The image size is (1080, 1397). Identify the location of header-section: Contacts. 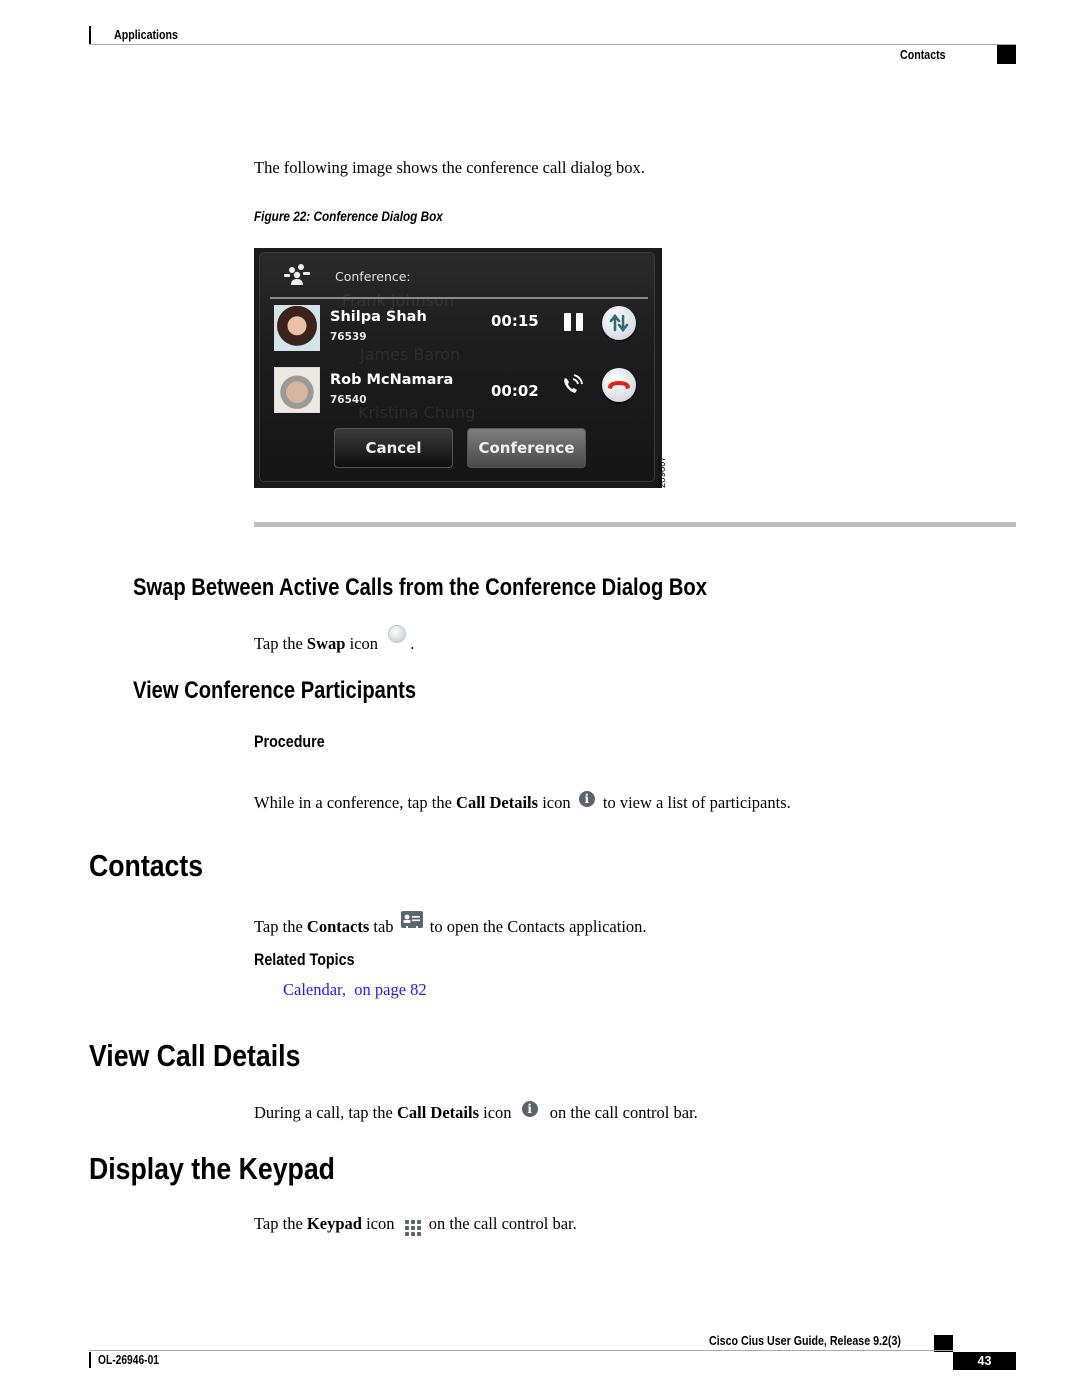
(923, 54).